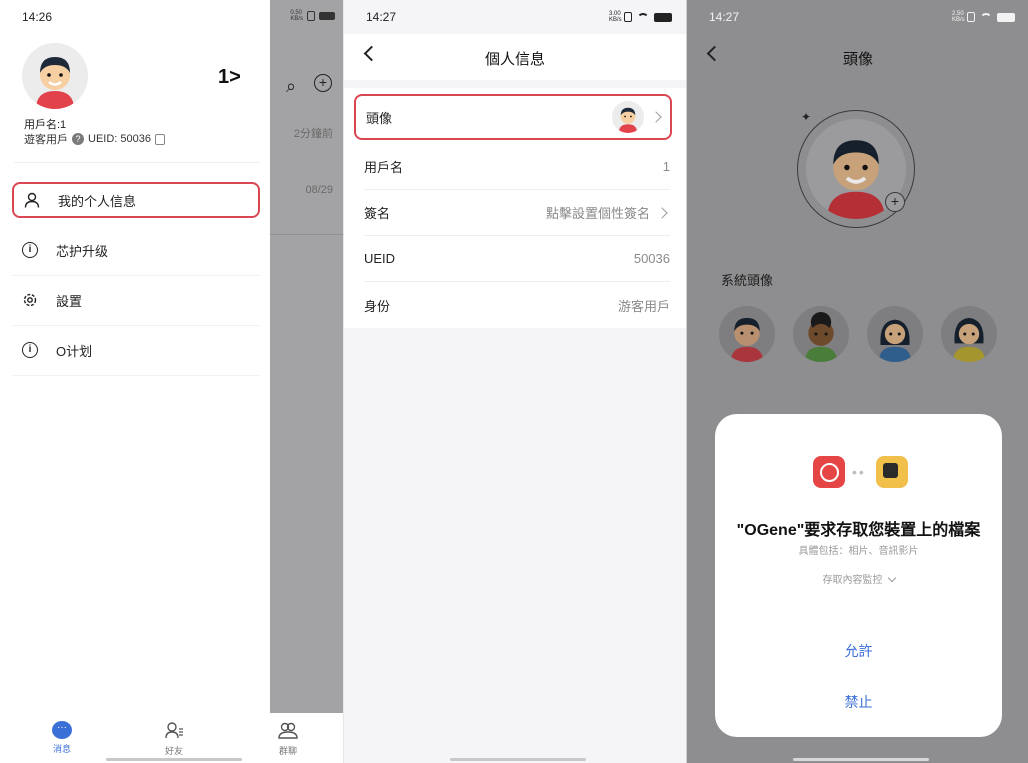 The width and height of the screenshot is (1028, 763). What do you see at coordinates (858, 651) in the screenshot?
I see `allow-button: 允許` at bounding box center [858, 651].